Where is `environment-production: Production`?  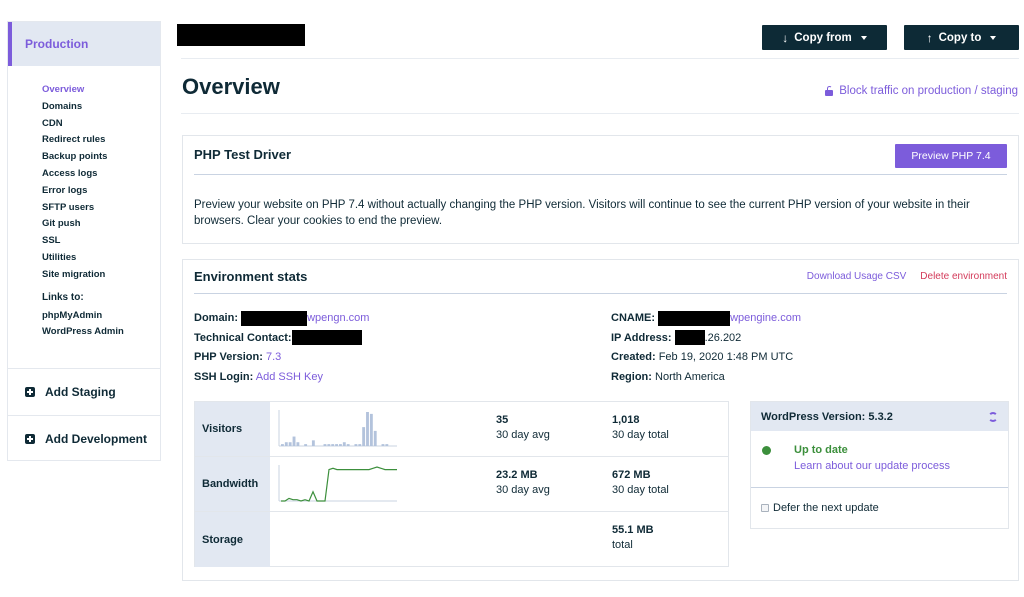
environment-production: Production is located at coordinates (84, 44).